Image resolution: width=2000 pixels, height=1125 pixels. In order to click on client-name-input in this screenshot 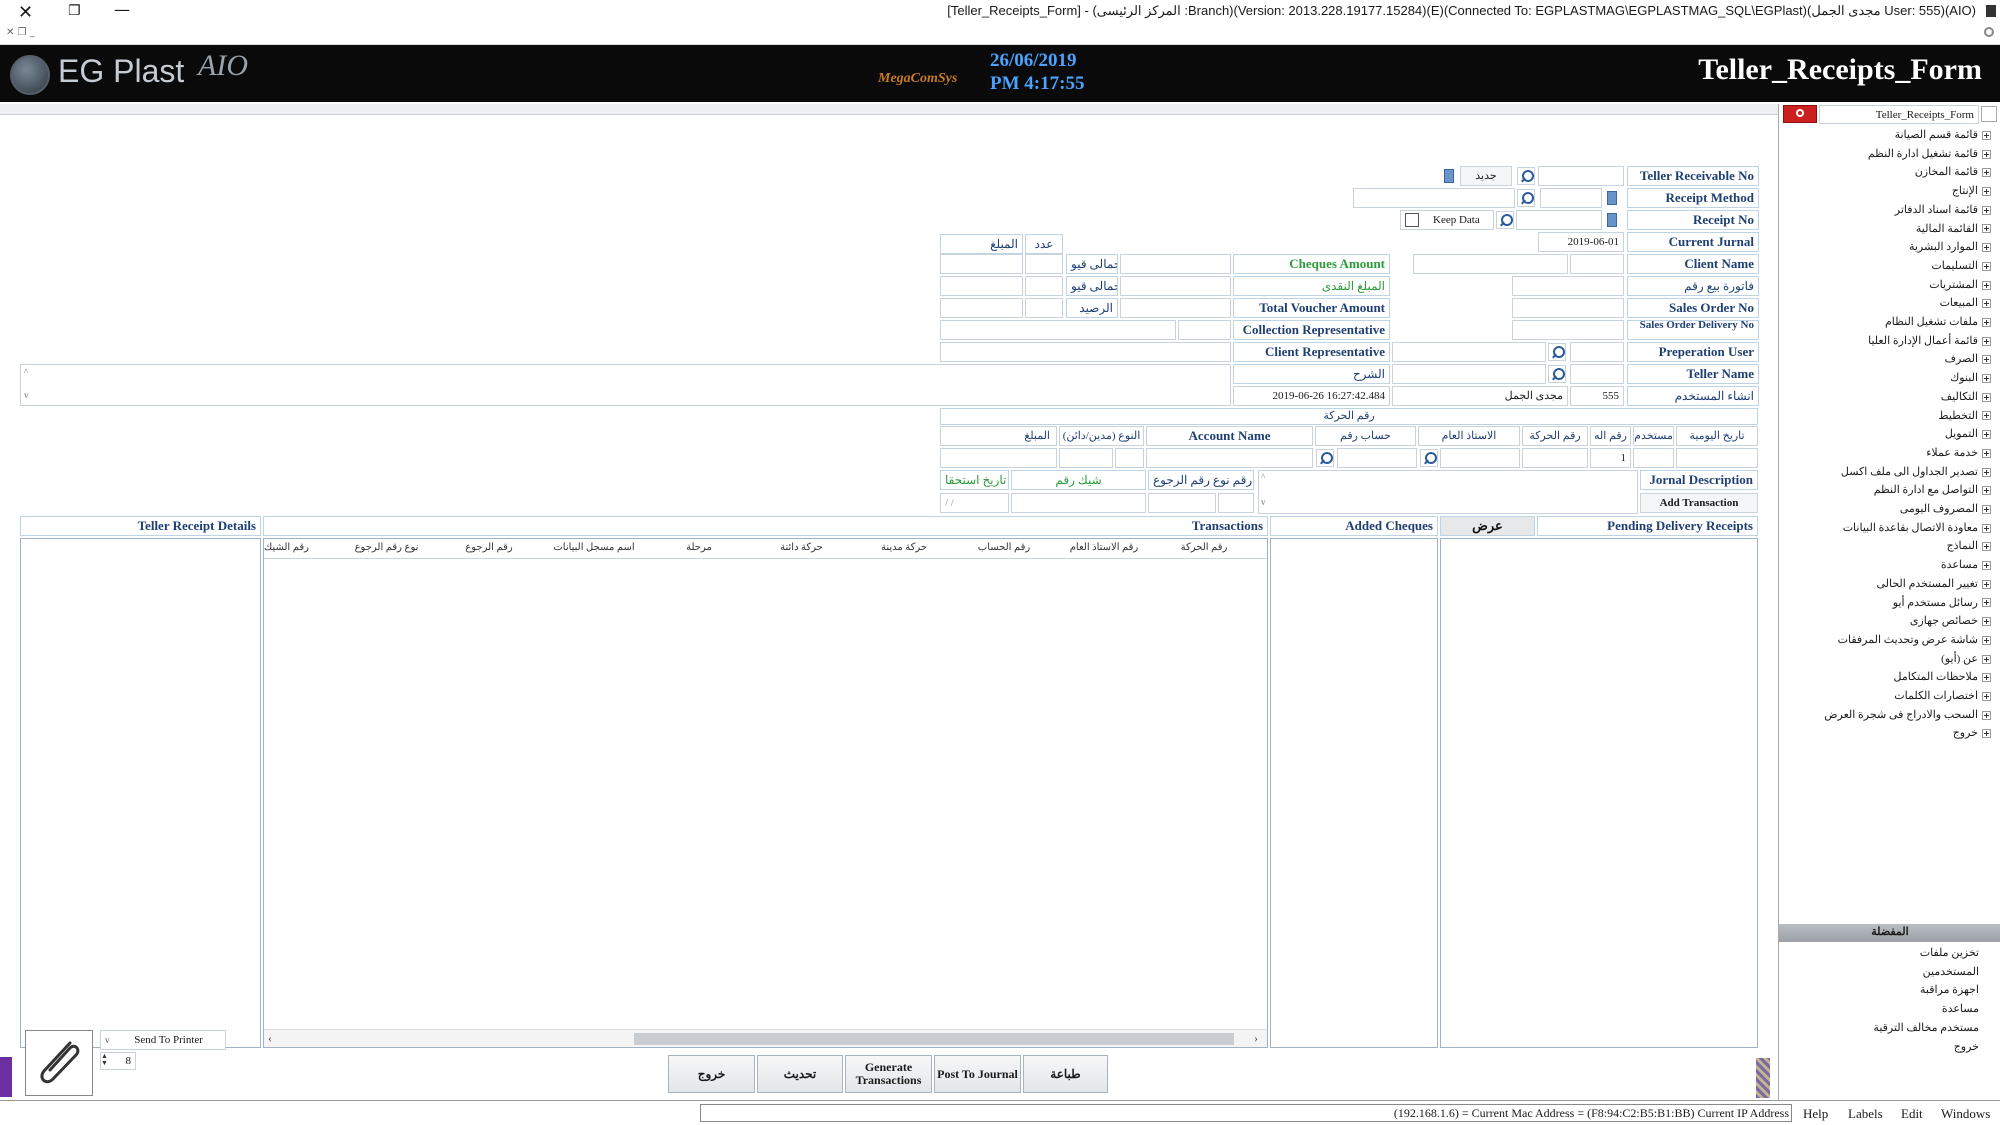, I will do `click(1490, 264)`.